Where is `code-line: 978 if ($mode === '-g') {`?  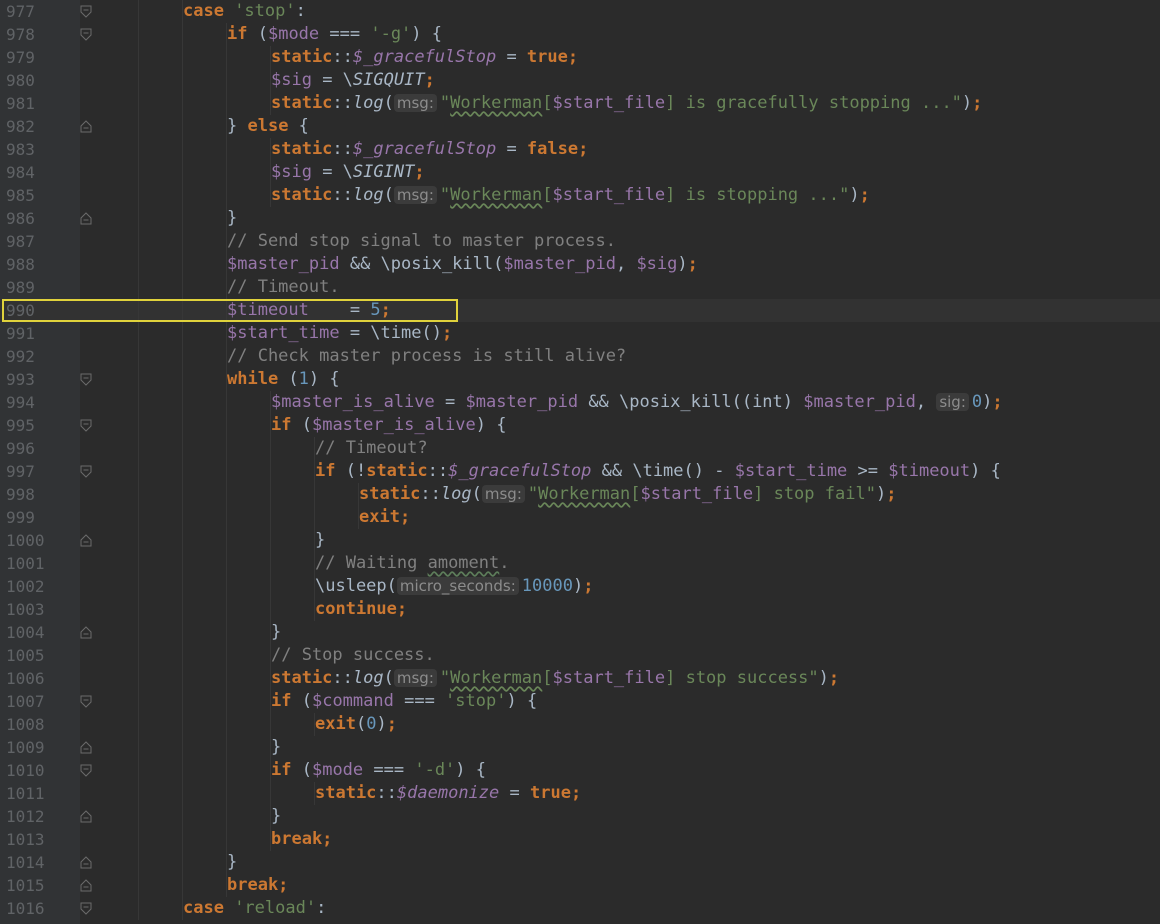
code-line: 978 if ($mode === '-g') { is located at coordinates (580, 34).